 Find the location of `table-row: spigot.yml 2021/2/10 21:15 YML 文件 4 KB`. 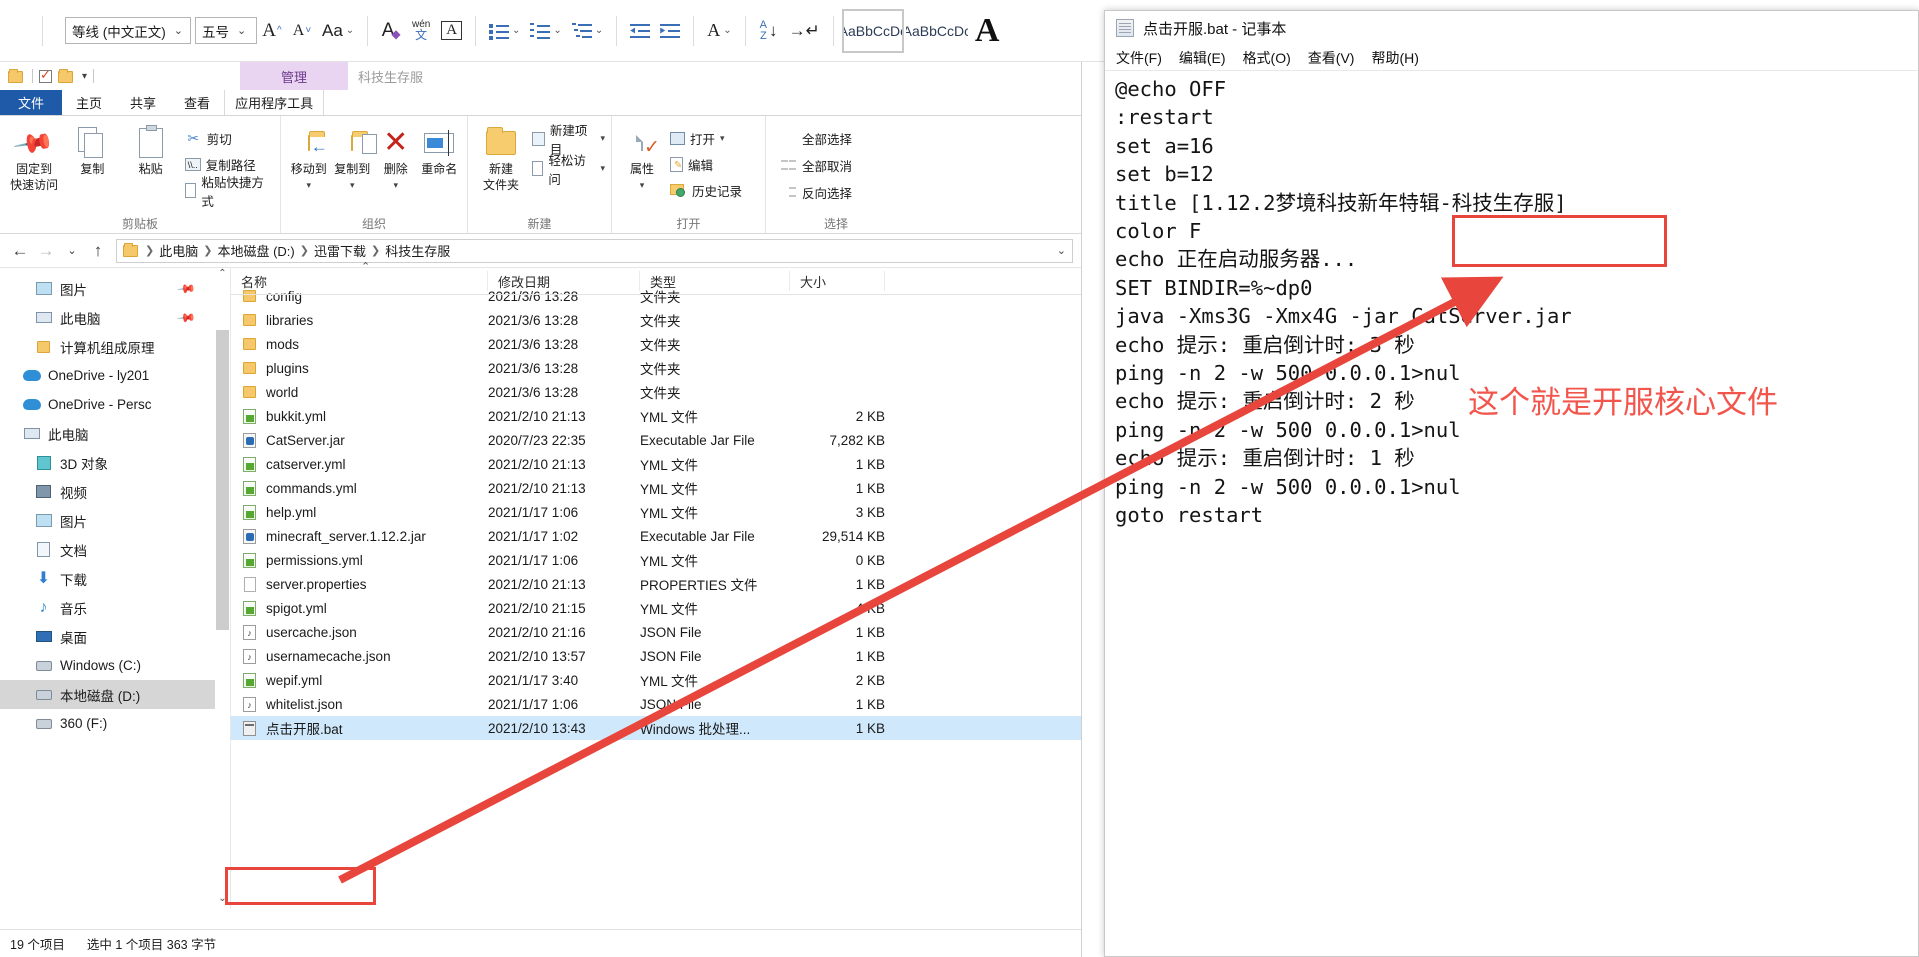

table-row: spigot.yml 2021/2/10 21:15 YML 文件 4 KB is located at coordinates (656, 608).